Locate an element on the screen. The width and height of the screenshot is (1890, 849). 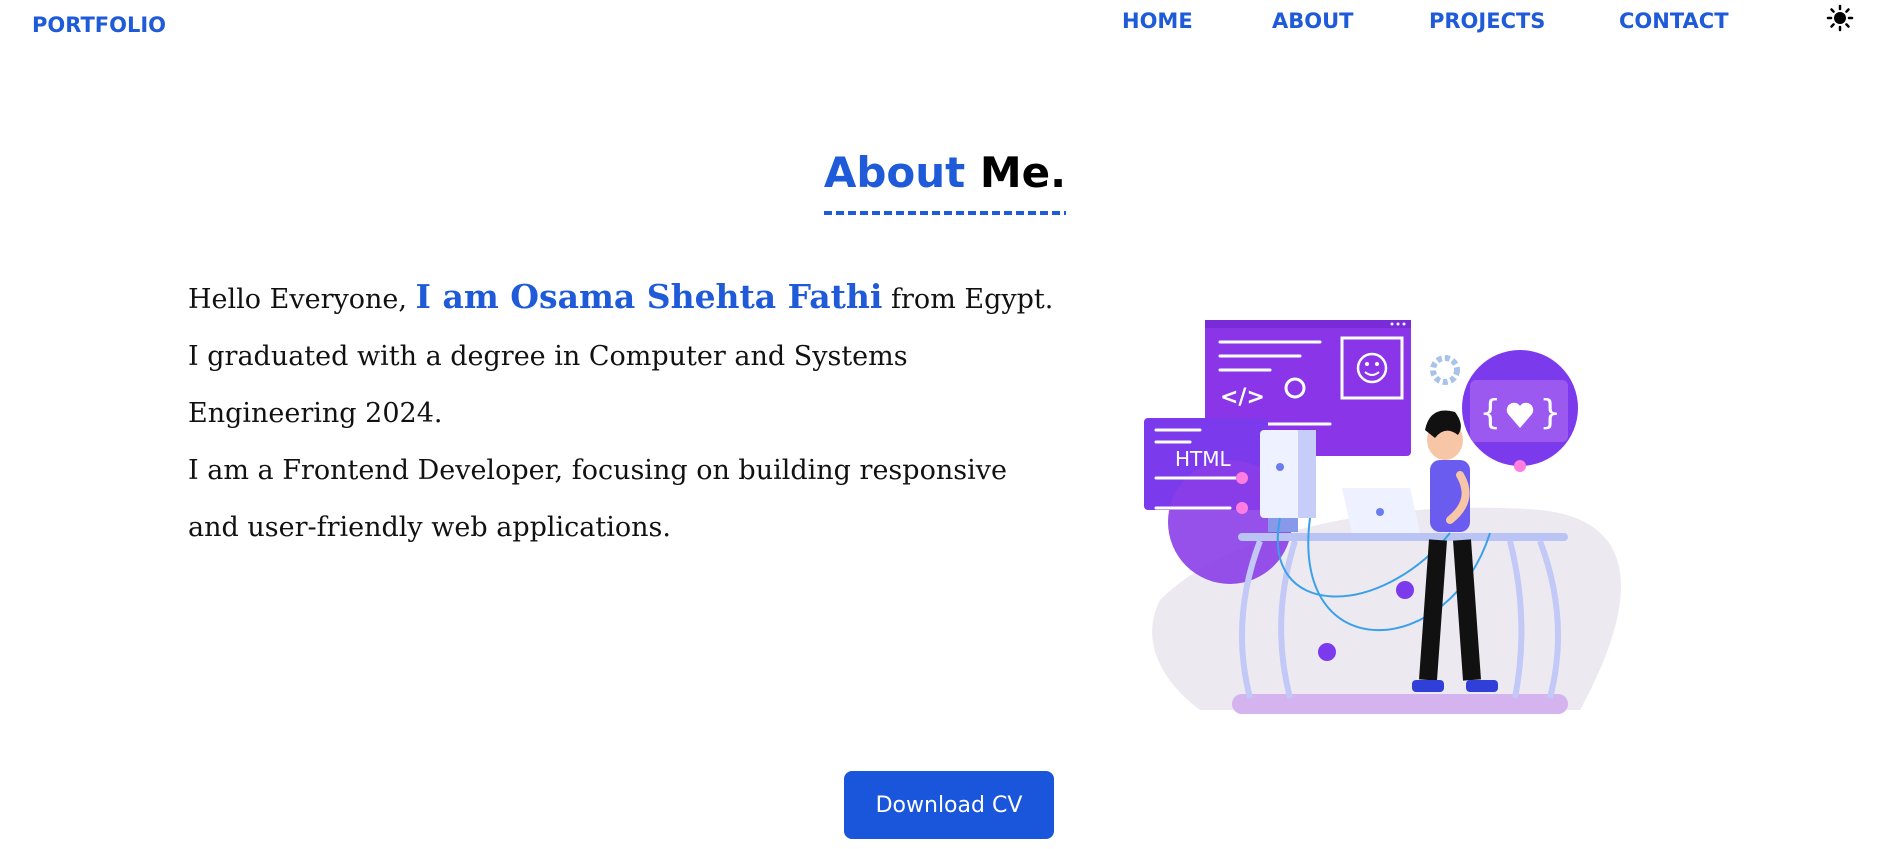
html-label: HTML is located at coordinates (1203, 459).